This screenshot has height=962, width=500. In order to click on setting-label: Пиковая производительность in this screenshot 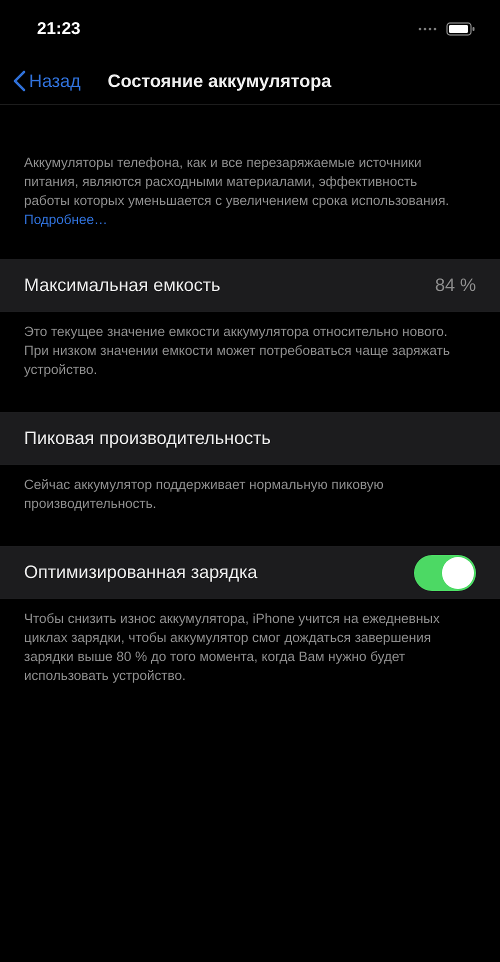, I will do `click(147, 438)`.